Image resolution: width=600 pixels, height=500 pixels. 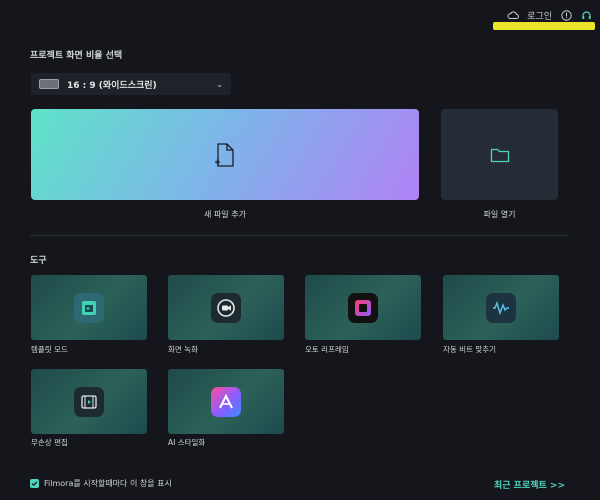 I want to click on screen-recorder-icon, so click(x=226, y=307).